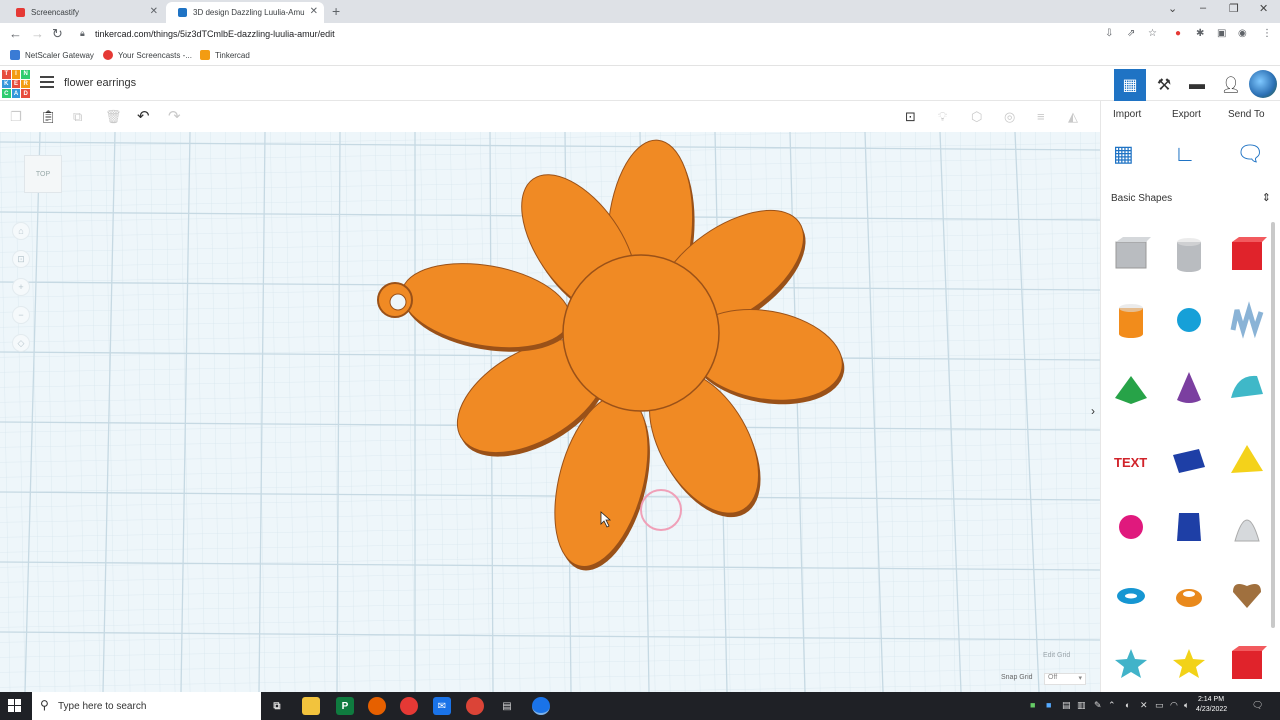  Describe the element at coordinates (1197, 85) in the screenshot. I see `bricks-icon: ▬` at that location.